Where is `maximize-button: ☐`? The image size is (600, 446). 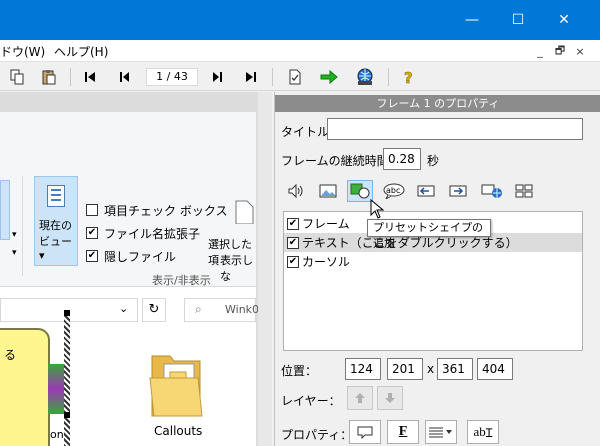
maximize-button: ☐ is located at coordinates (518, 20).